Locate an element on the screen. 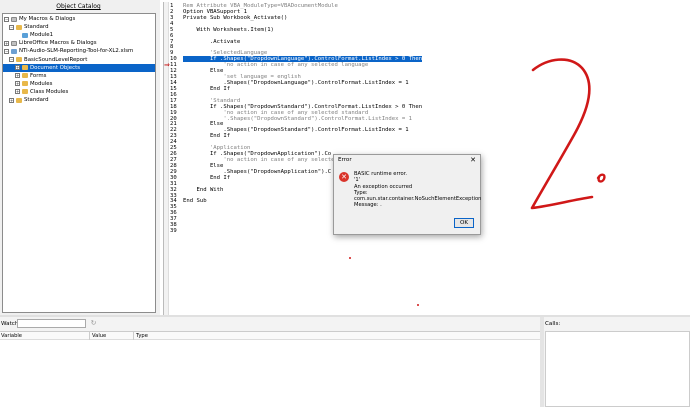 The width and height of the screenshot is (690, 407). tree-item: + Modules is located at coordinates (79, 84).